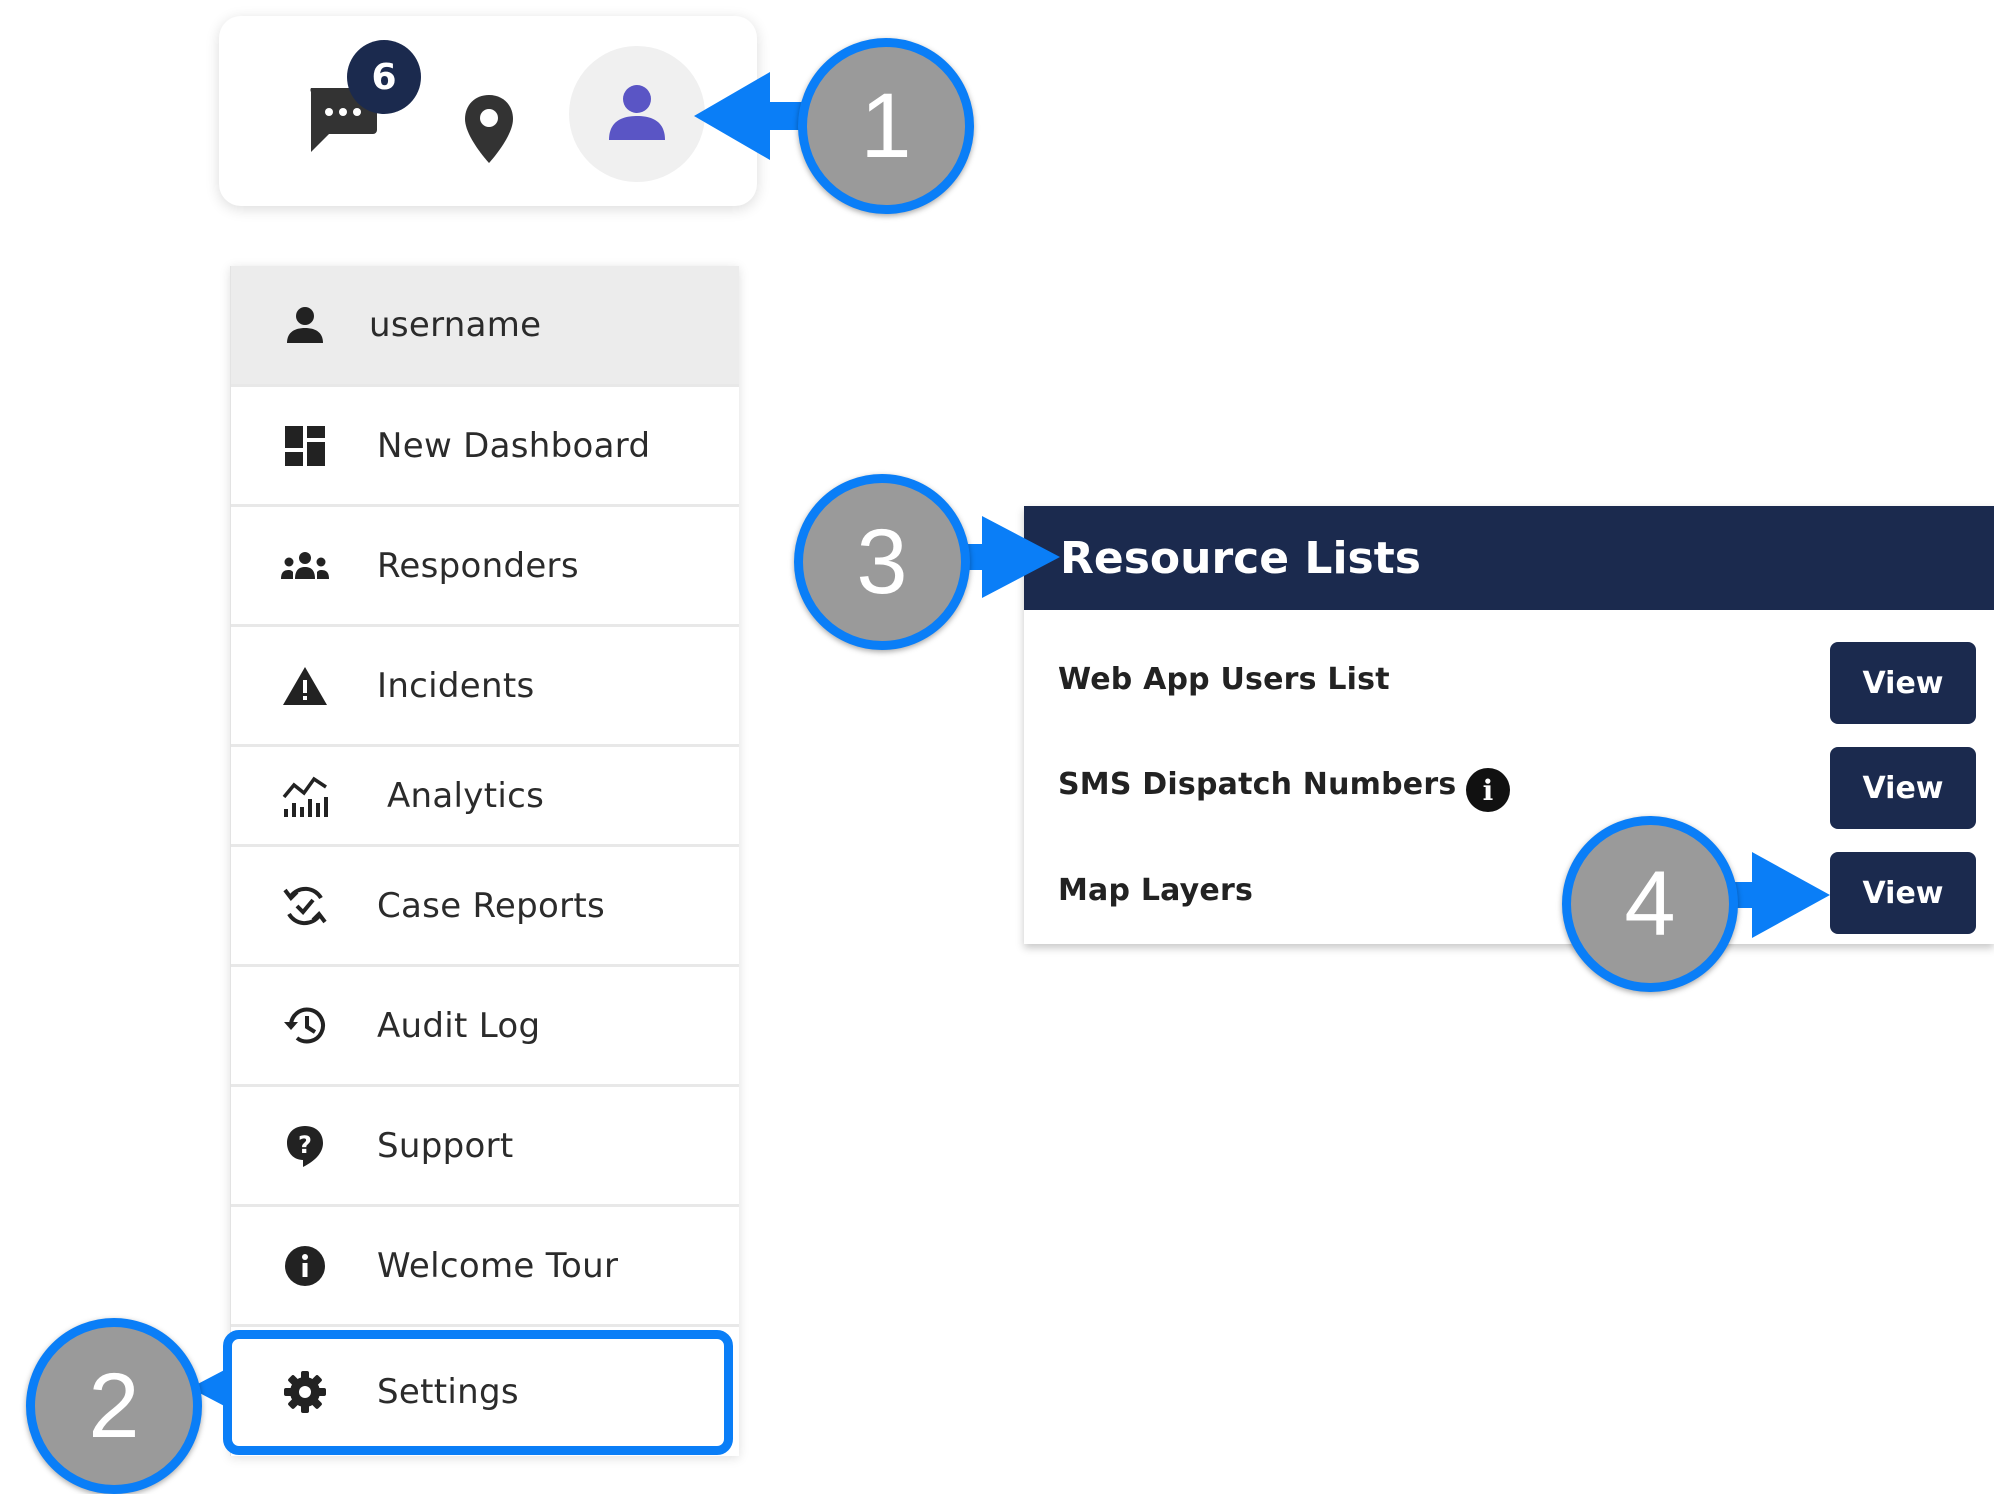  What do you see at coordinates (305, 686) in the screenshot?
I see `warning-icon` at bounding box center [305, 686].